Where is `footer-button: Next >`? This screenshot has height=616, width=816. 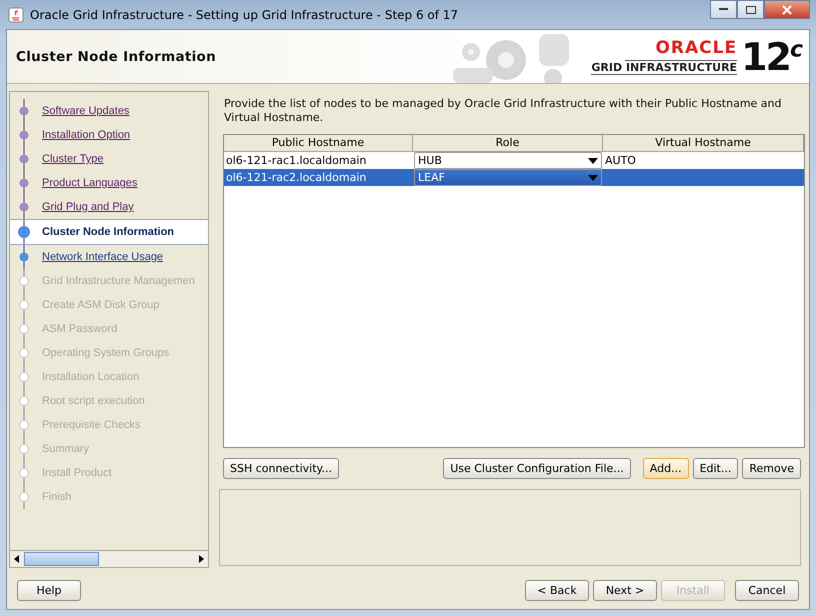 footer-button: Next > is located at coordinates (625, 590).